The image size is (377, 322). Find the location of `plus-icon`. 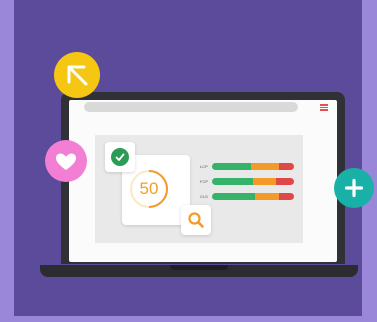

plus-icon is located at coordinates (354, 188).